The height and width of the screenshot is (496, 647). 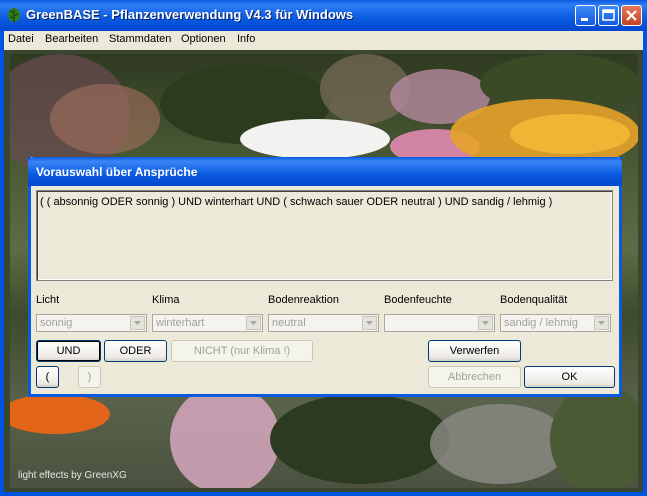 I want to click on bodenfeuchte-select, so click(x=439, y=323).